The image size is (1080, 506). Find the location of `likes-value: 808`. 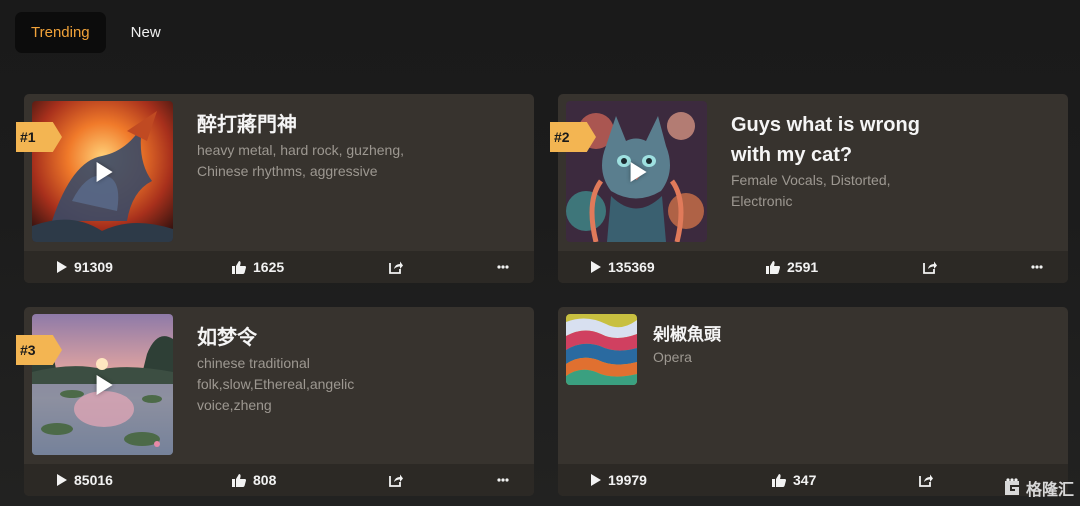

likes-value: 808 is located at coordinates (265, 480).